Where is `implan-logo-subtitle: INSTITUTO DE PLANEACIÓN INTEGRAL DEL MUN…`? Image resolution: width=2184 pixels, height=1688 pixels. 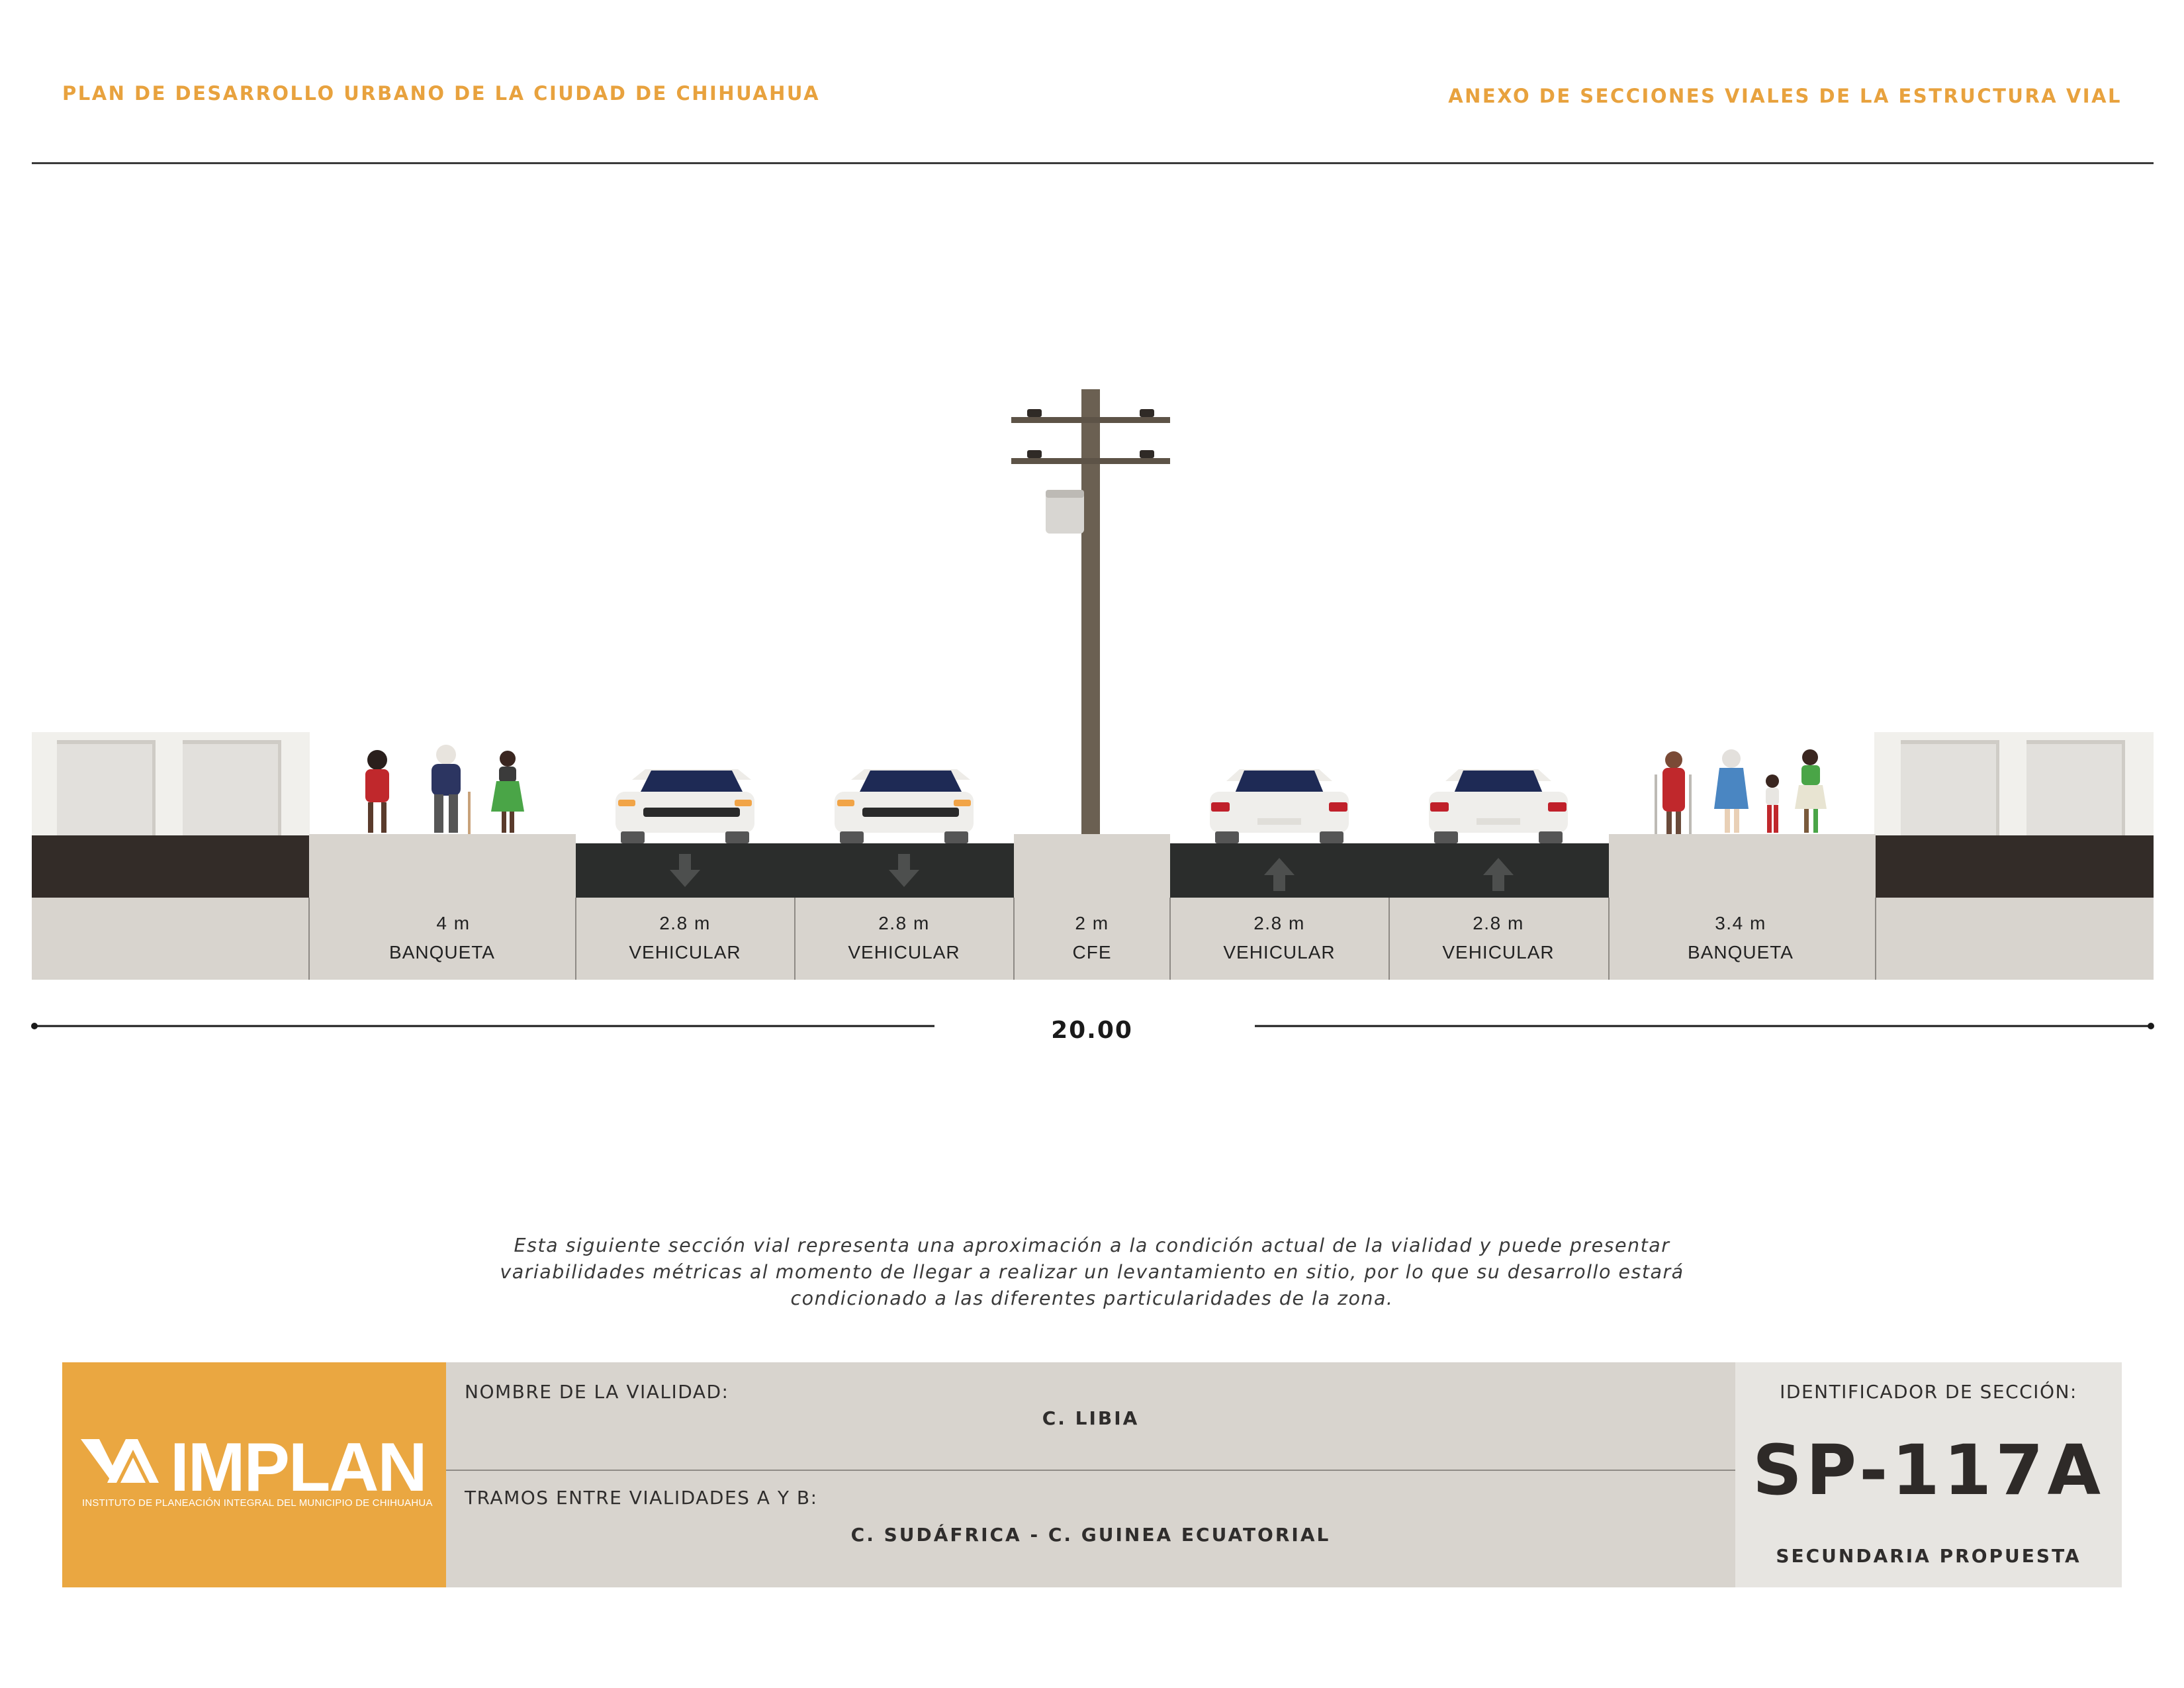 implan-logo-subtitle: INSTITUTO DE PLANEACIÓN INTEGRAL DEL MUN… is located at coordinates (257, 1503).